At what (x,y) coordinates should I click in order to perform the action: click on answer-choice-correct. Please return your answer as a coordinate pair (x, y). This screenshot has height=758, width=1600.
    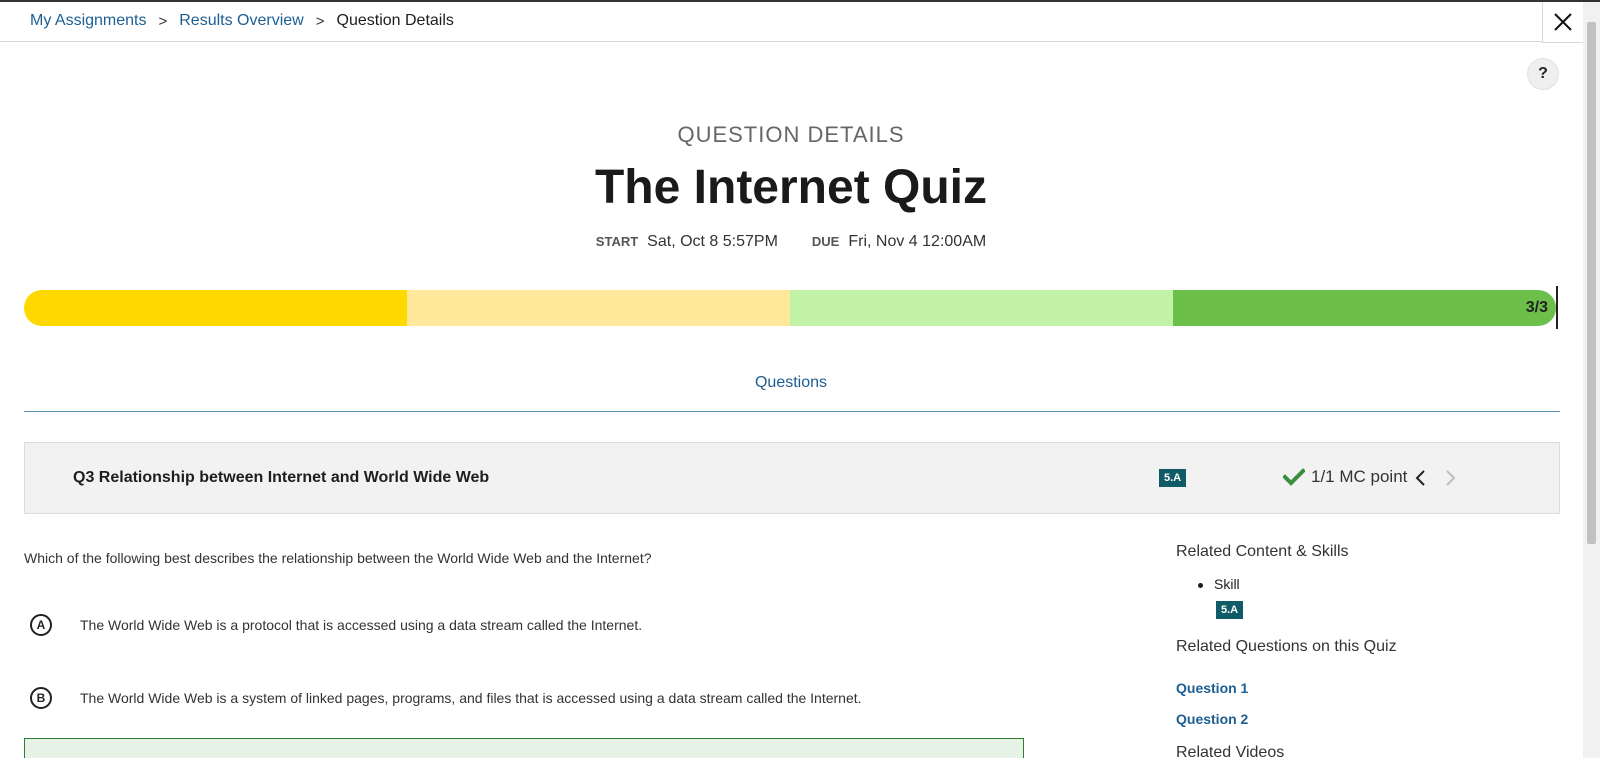
    Looking at the image, I should click on (524, 748).